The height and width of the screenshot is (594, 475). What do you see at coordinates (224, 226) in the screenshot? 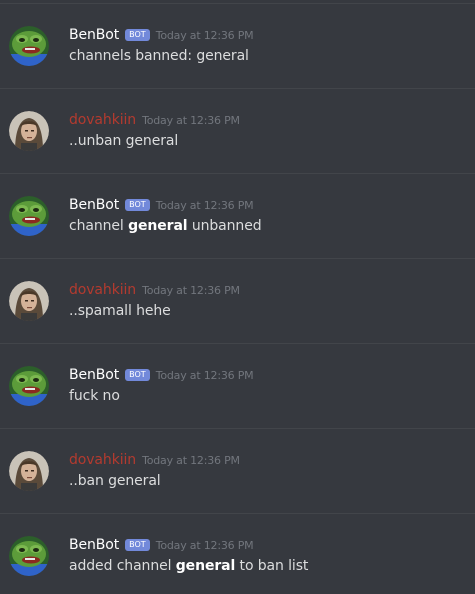
I see `message-text-suffix: unbanned` at bounding box center [224, 226].